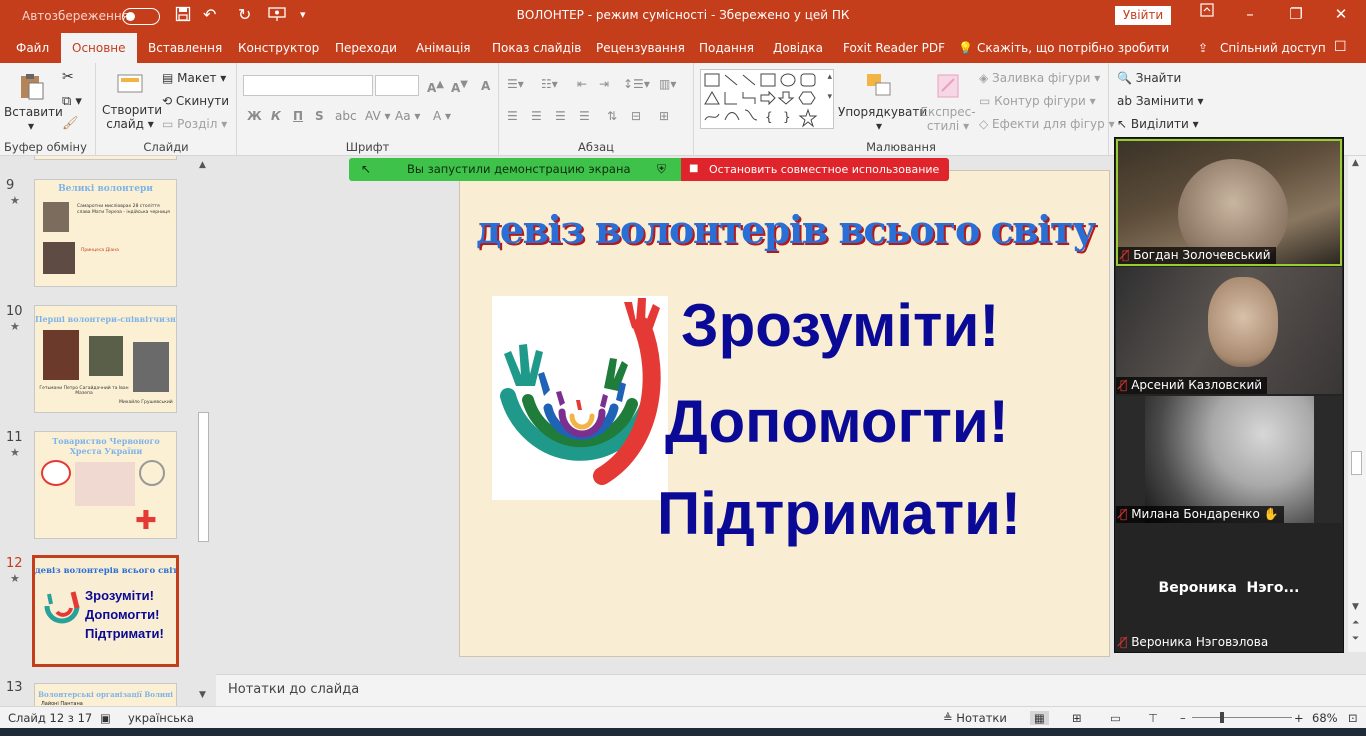 This screenshot has width=1366, height=736. Describe the element at coordinates (105, 158) in the screenshot. I see `thumbnail-8-bottom` at that location.